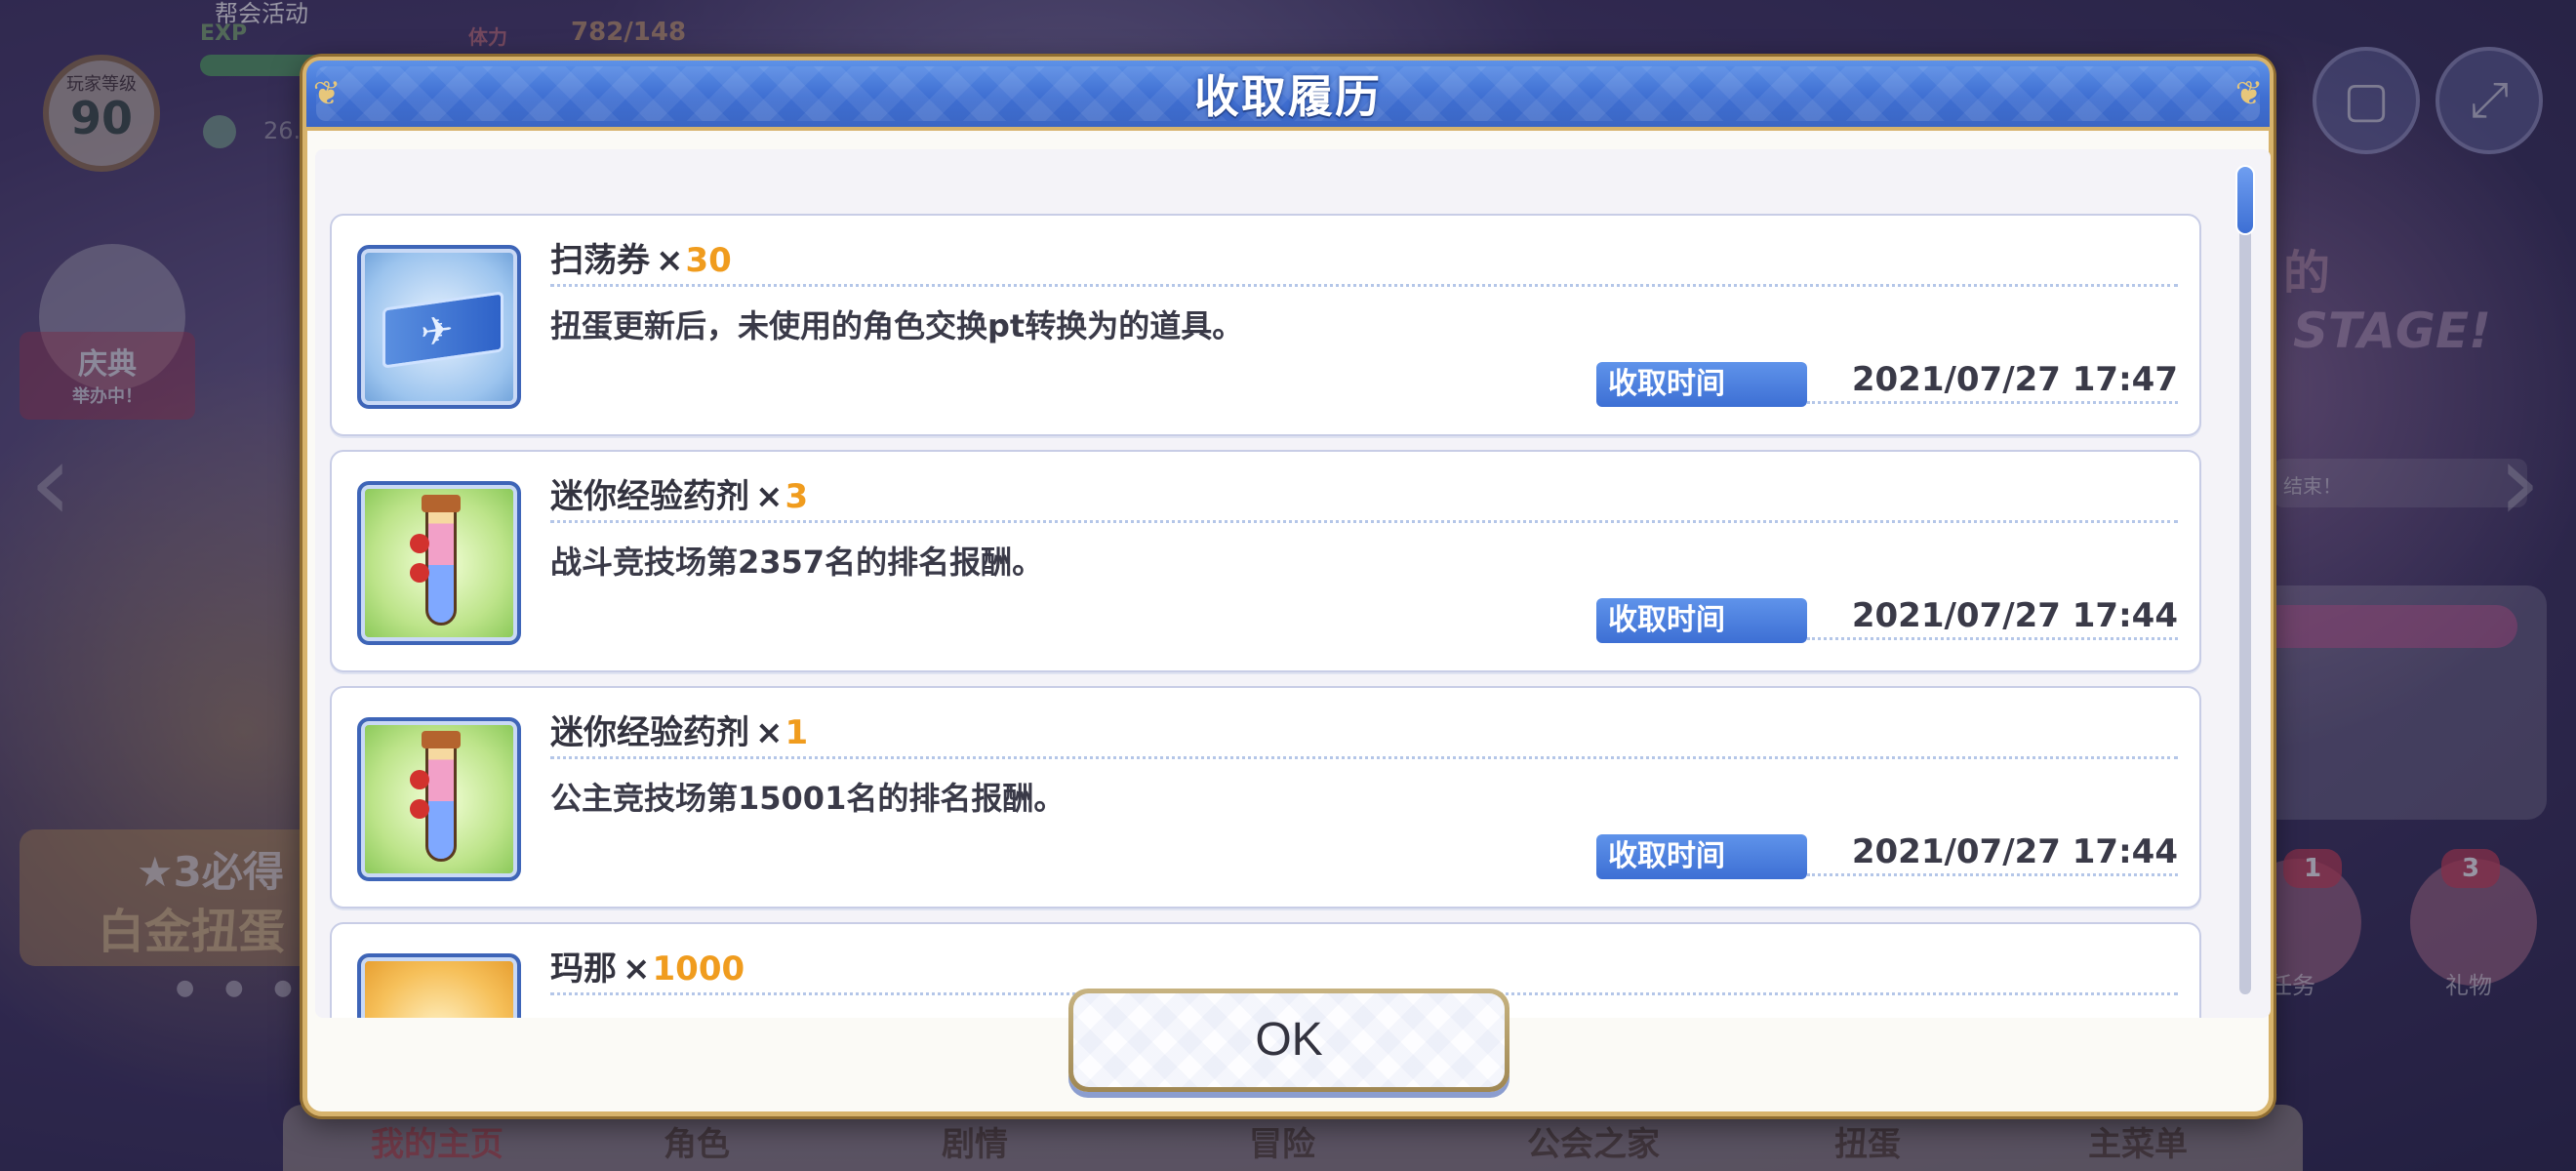 This screenshot has width=2576, height=1171. I want to click on ok-button: OK, so click(1288, 1040).